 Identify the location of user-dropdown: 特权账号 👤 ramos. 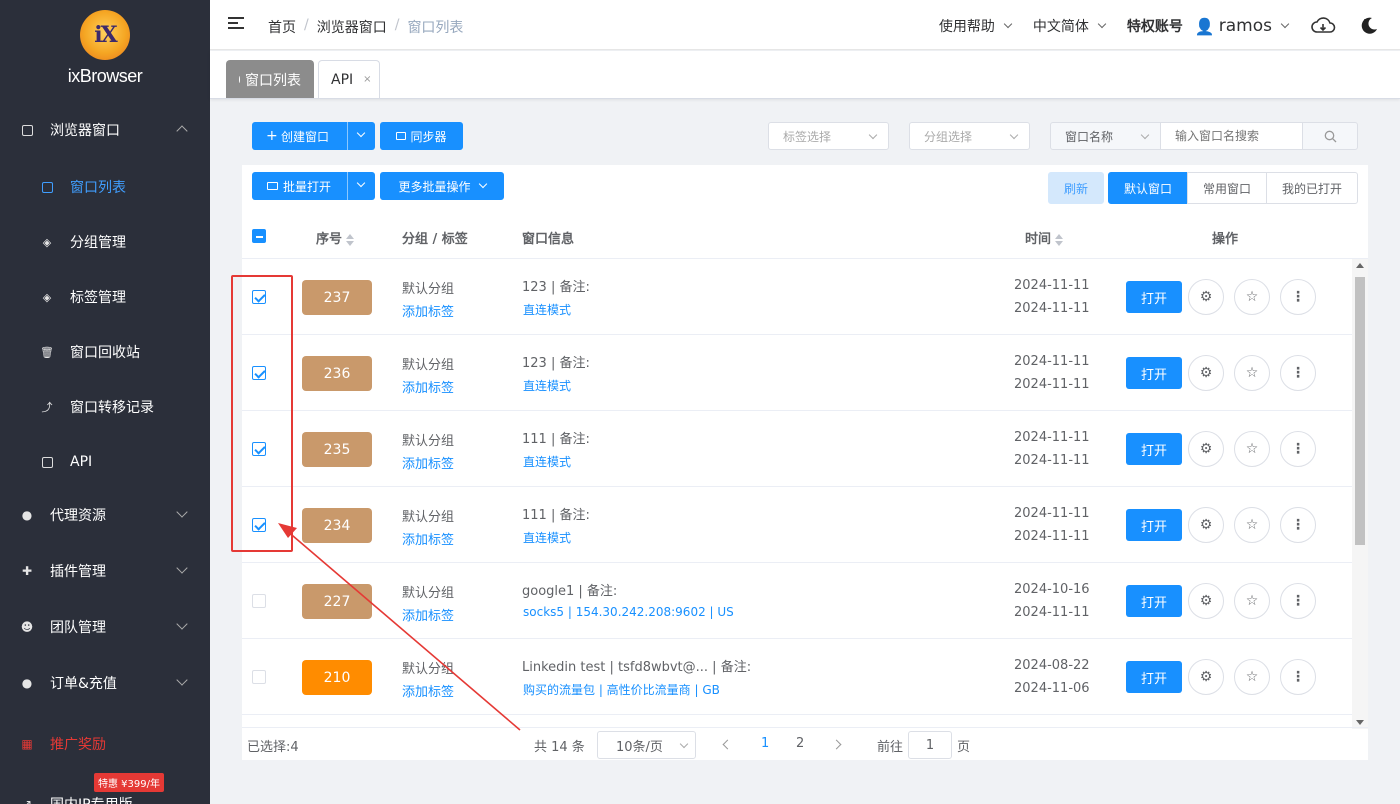
(1208, 26).